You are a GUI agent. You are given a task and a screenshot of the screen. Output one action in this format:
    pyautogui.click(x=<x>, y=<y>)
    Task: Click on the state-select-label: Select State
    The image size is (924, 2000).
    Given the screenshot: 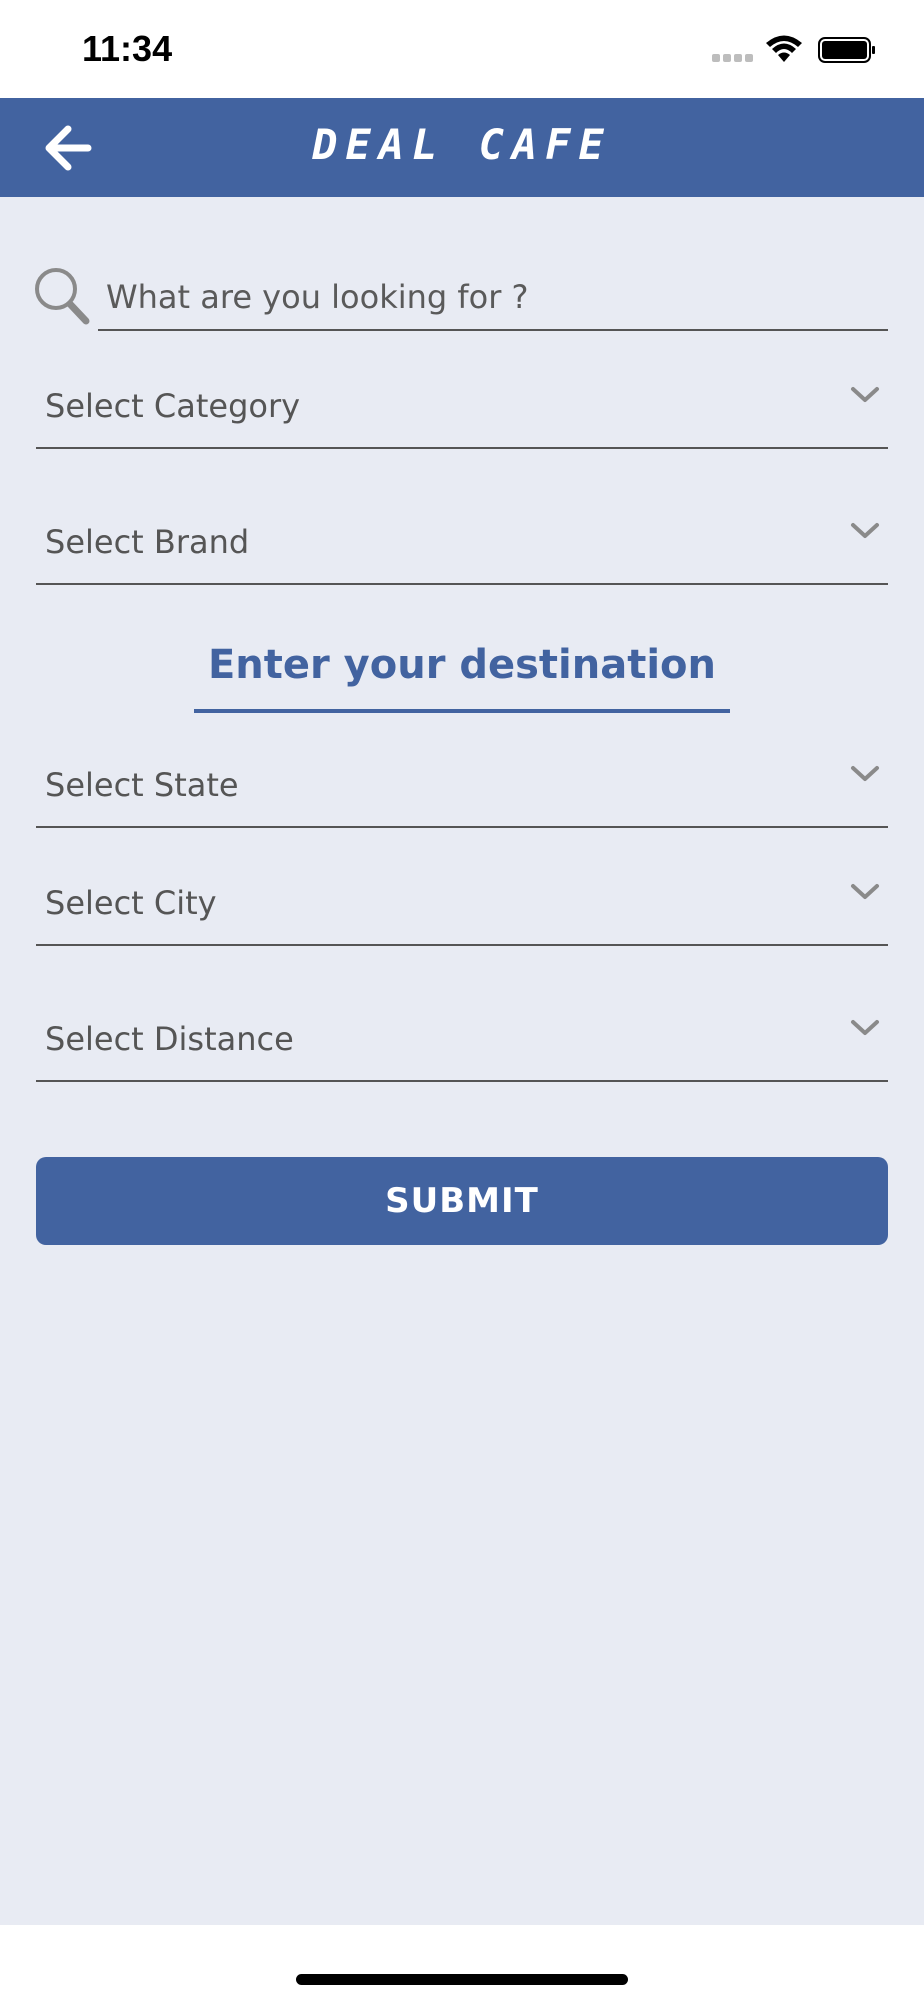 What is the action you would take?
    pyautogui.click(x=142, y=785)
    